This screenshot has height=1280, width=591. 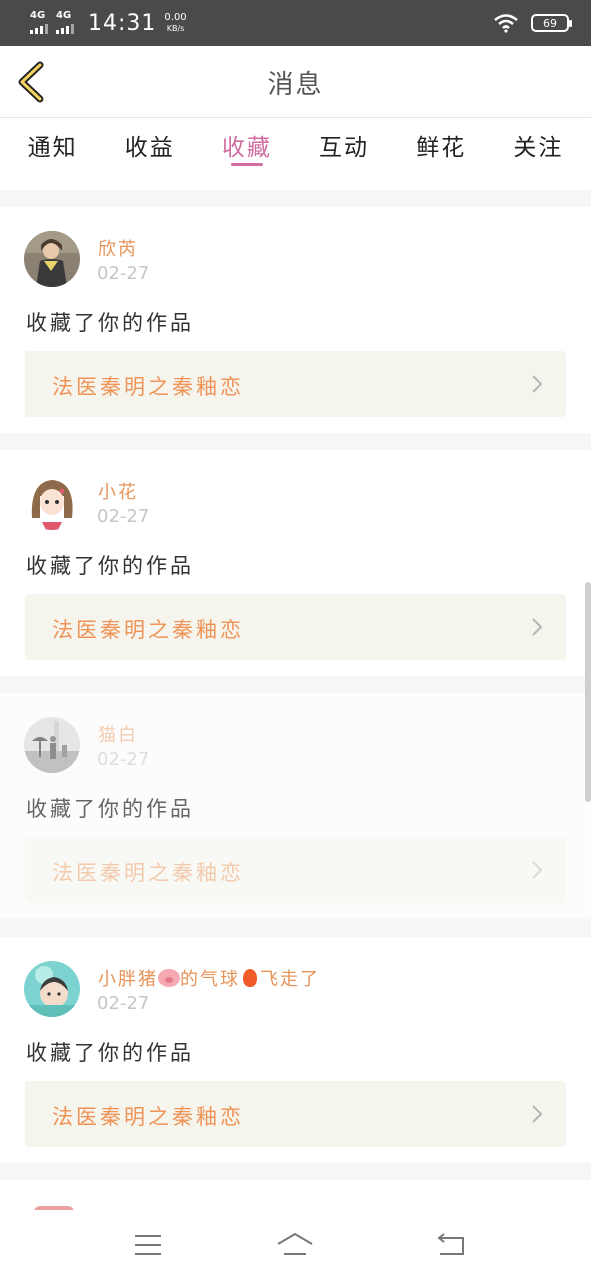 What do you see at coordinates (295, 85) in the screenshot?
I see `page-title: 消息` at bounding box center [295, 85].